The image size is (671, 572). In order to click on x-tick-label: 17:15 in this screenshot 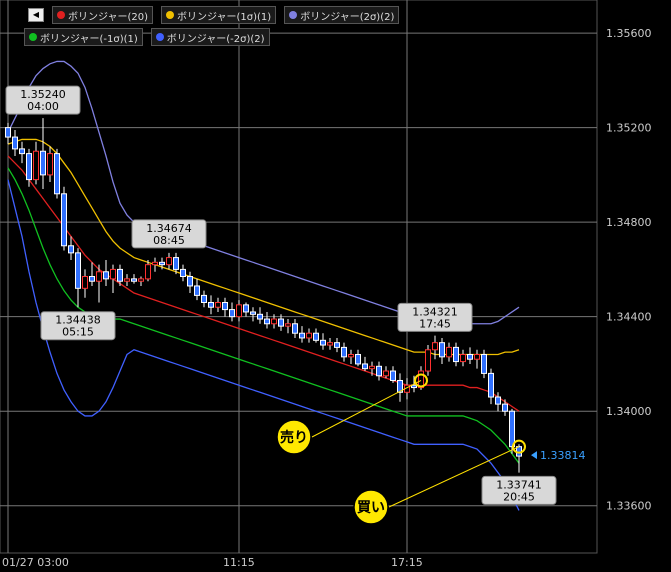, I will do `click(407, 562)`.